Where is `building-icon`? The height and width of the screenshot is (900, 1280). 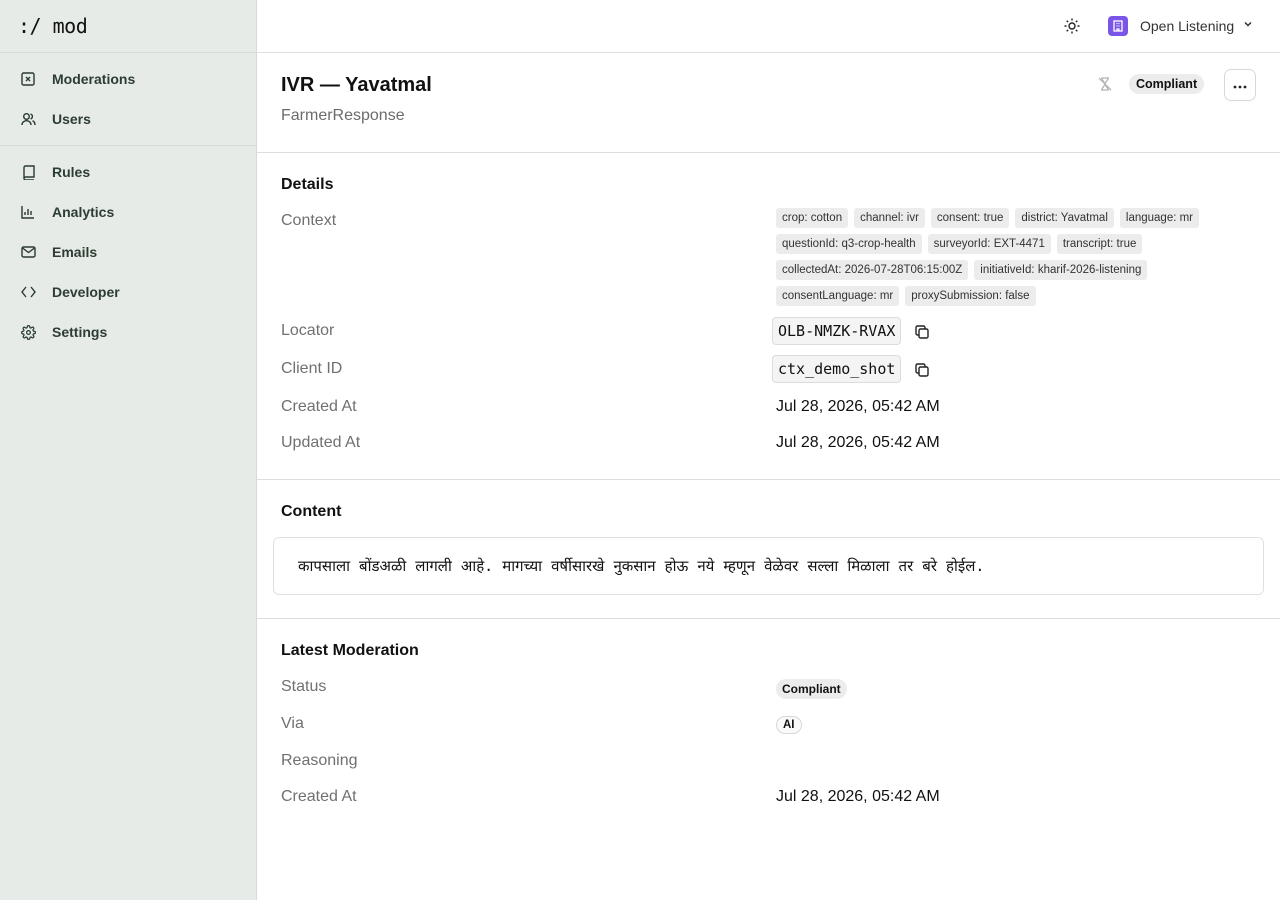
building-icon is located at coordinates (1118, 26).